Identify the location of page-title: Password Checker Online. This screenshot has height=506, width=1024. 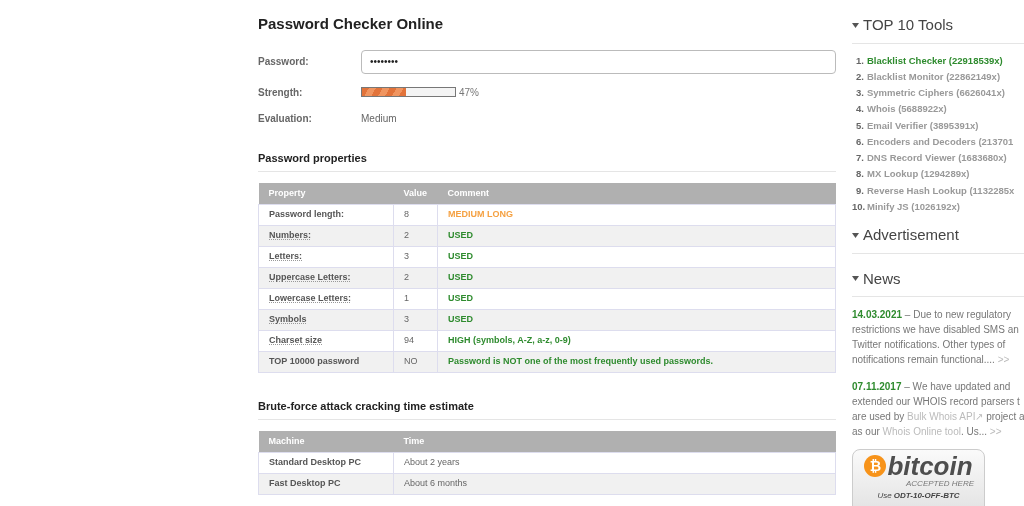
(351, 24).